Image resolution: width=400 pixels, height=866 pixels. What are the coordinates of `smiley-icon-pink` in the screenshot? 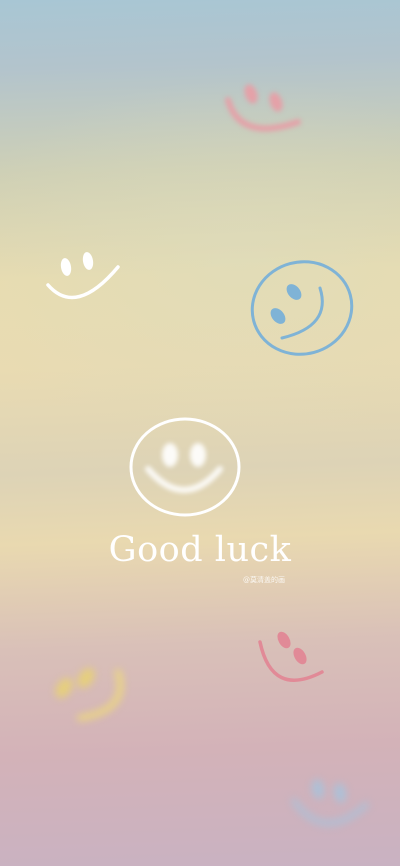 It's located at (263, 108).